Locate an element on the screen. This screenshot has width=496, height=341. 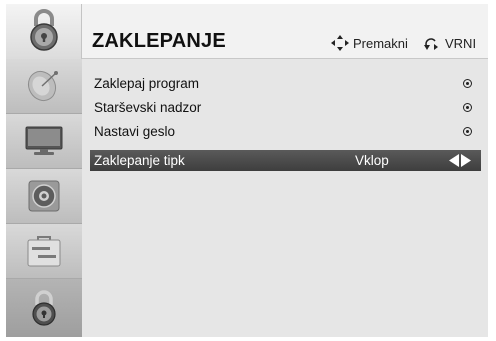
menu-item-parental-control: Starševski nadzor is located at coordinates (285, 107).